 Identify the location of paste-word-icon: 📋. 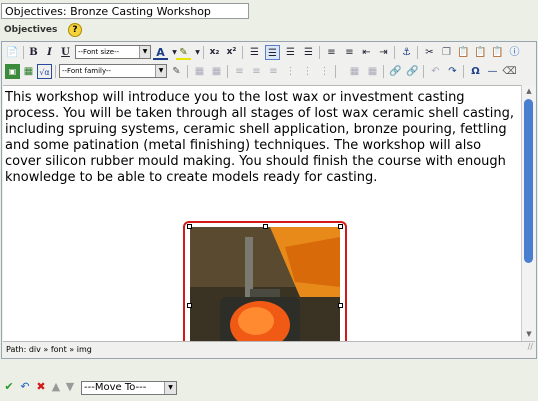
(497, 52).